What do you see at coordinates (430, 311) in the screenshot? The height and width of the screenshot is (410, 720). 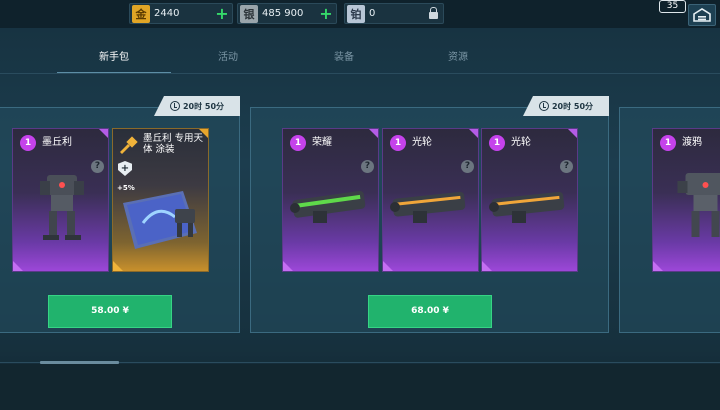 I see `buy-button-offer-2: 68.00 ¥` at bounding box center [430, 311].